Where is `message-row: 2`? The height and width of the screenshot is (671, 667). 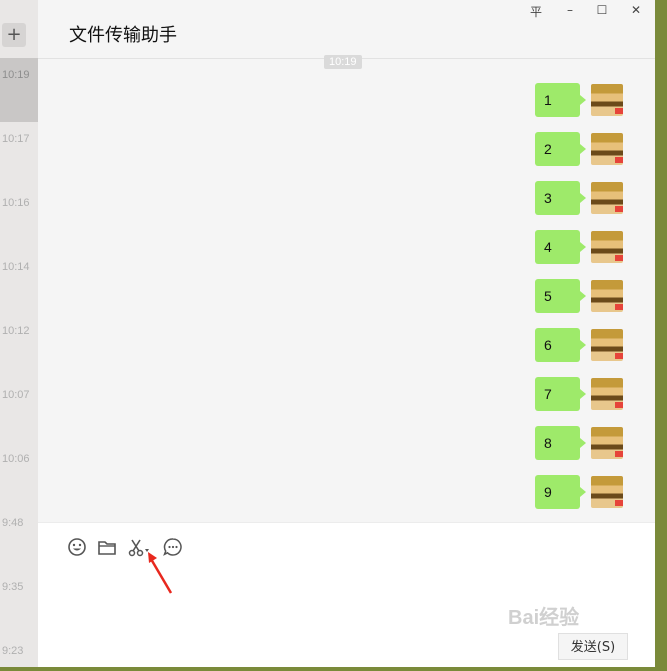 message-row: 2 is located at coordinates (595, 149).